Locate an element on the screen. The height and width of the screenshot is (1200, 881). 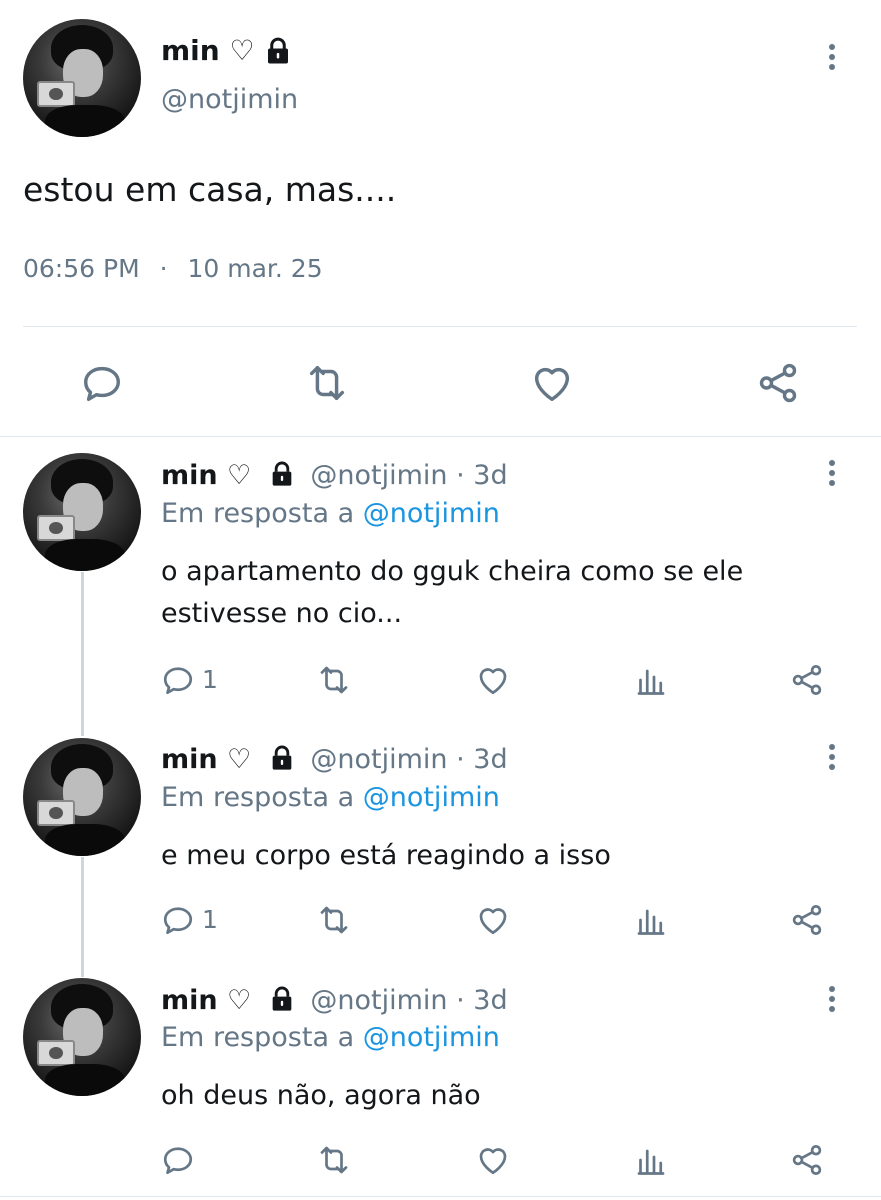
section-divider is located at coordinates (440, 436).